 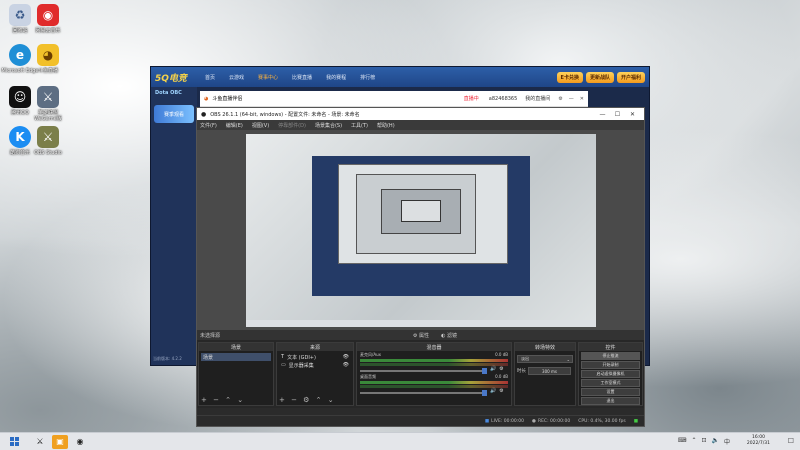 I want to click on channel-db: 0.0 dB, so click(x=501, y=376).